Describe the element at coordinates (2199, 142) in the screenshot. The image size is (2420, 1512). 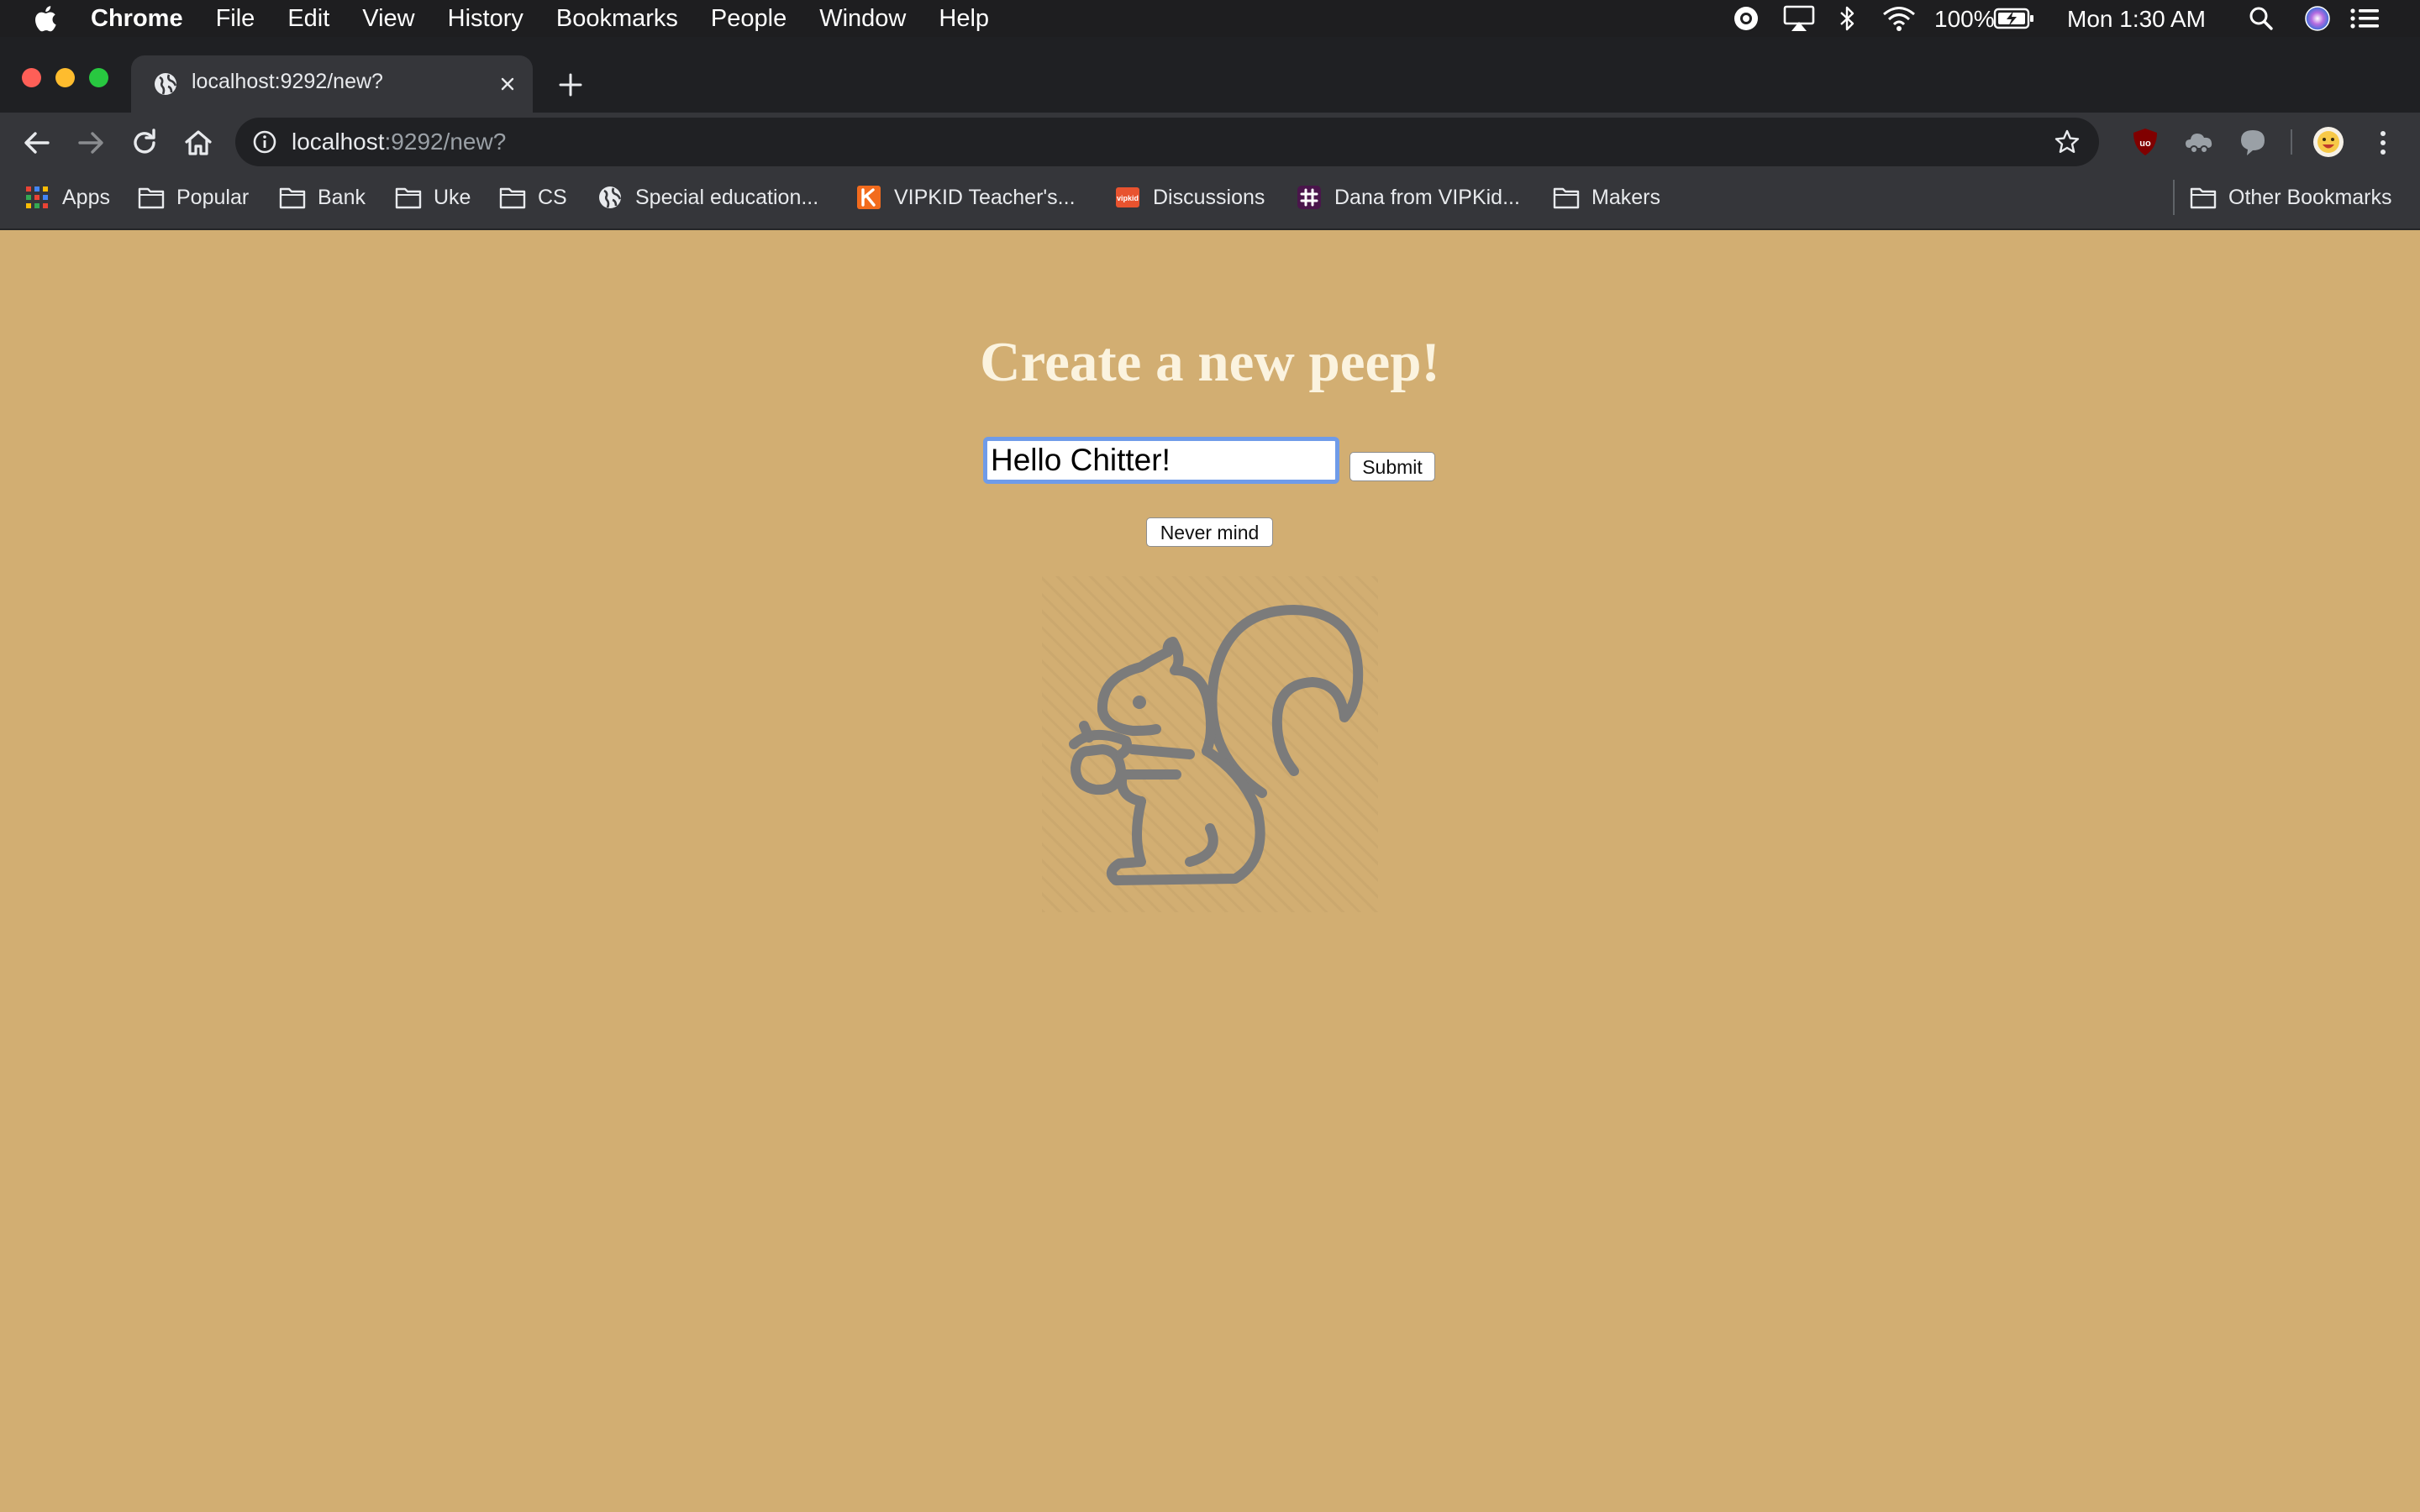
I see `cloud-extension-icon` at that location.